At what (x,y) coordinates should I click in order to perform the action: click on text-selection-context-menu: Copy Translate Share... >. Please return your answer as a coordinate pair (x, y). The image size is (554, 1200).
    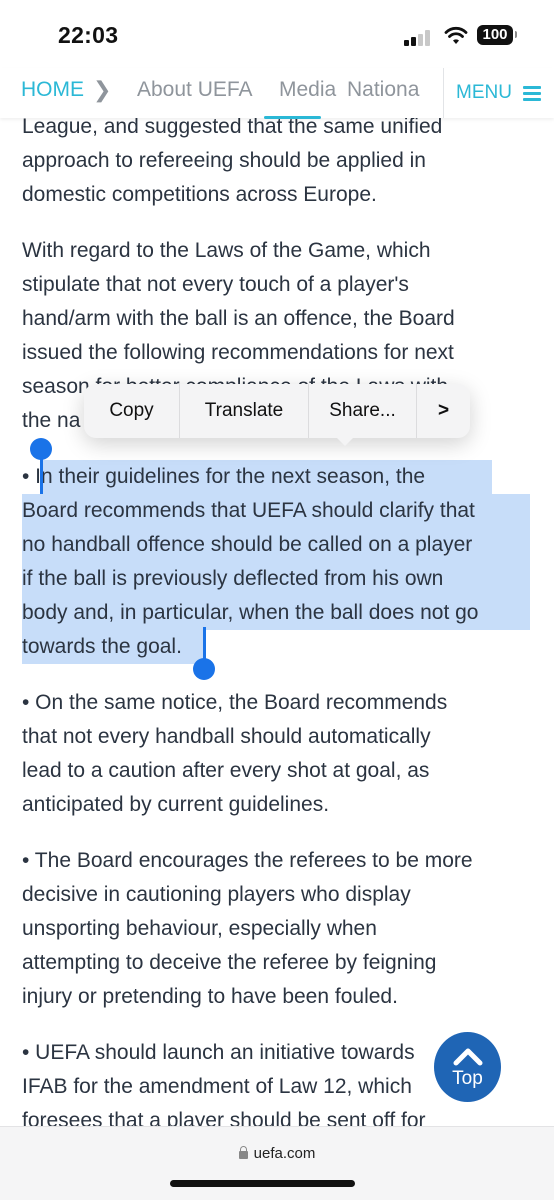
    Looking at the image, I should click on (277, 415).